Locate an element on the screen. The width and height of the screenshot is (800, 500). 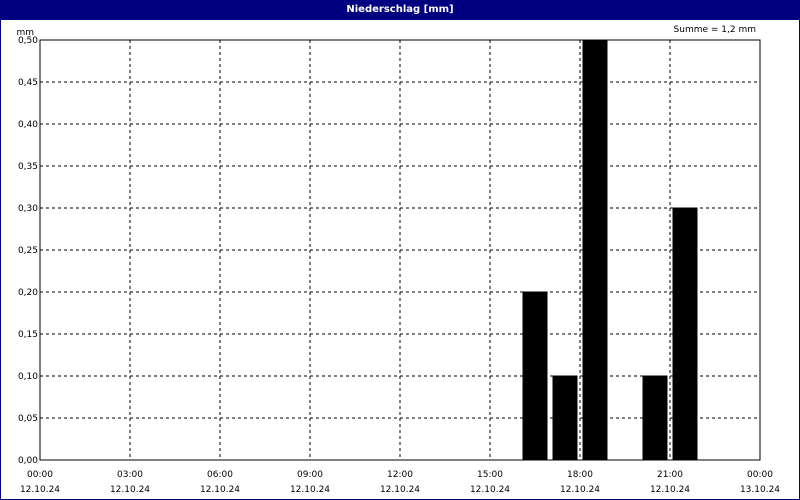
x-tick-time-label: 18:00 is located at coordinates (580, 475).